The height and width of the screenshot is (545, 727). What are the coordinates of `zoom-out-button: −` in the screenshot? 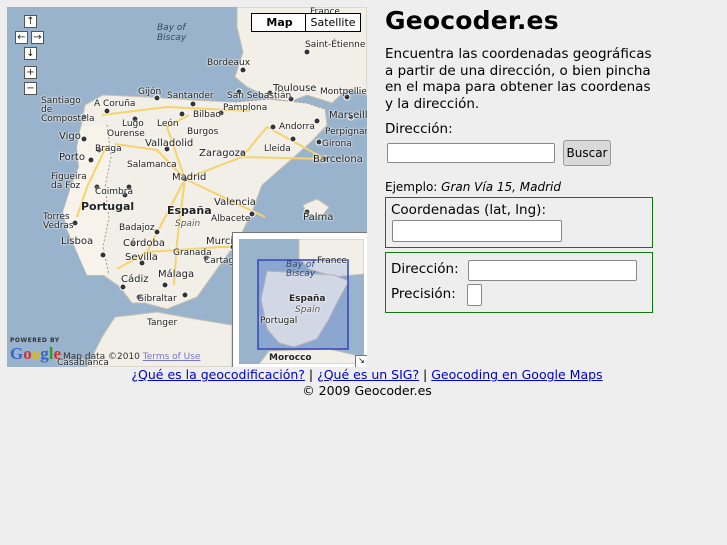 It's located at (30, 88).